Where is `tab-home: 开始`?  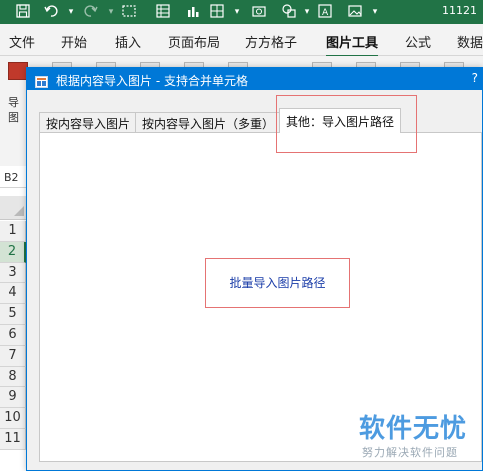 tab-home: 开始 is located at coordinates (74, 41).